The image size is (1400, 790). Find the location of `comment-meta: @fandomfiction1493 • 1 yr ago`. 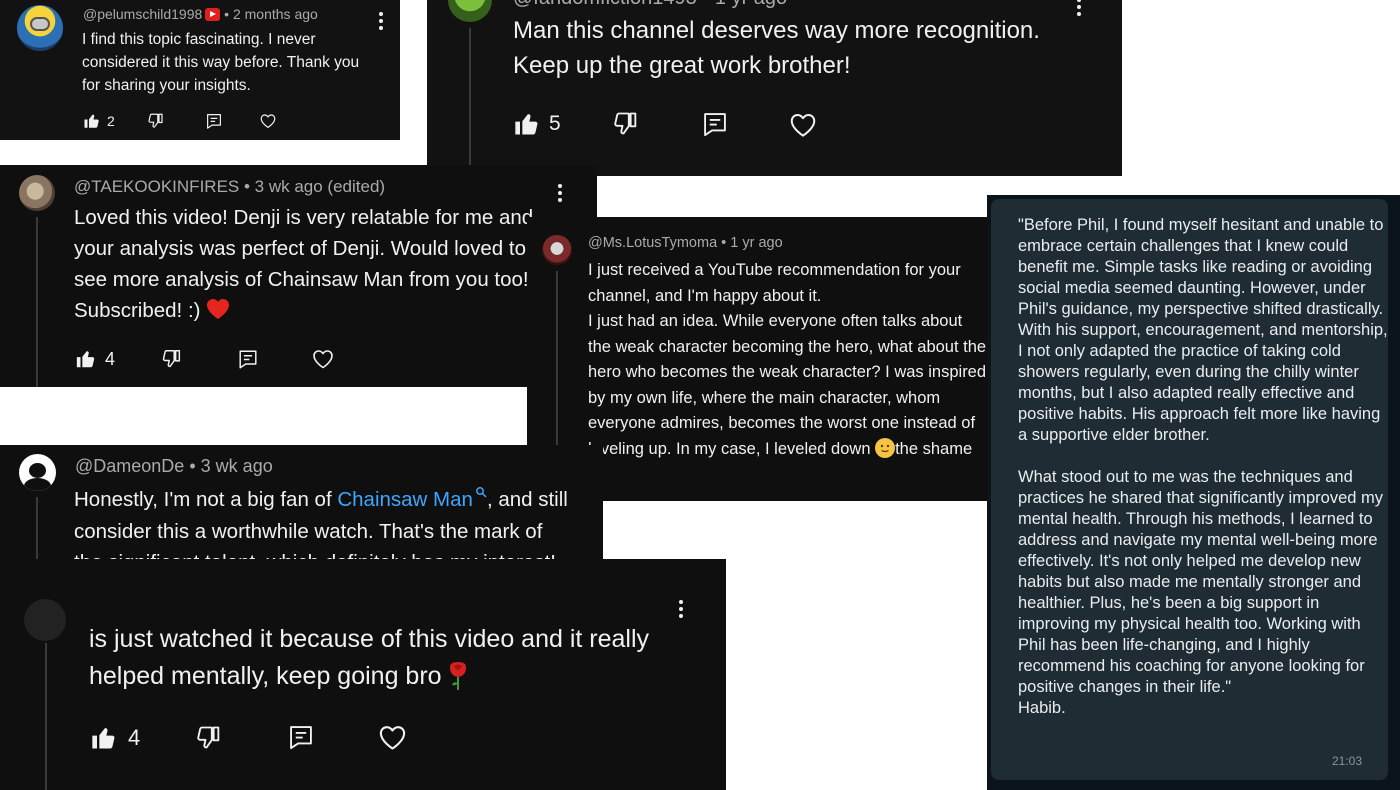

comment-meta: @fandomfiction1493 • 1 yr ago is located at coordinates (650, 5).